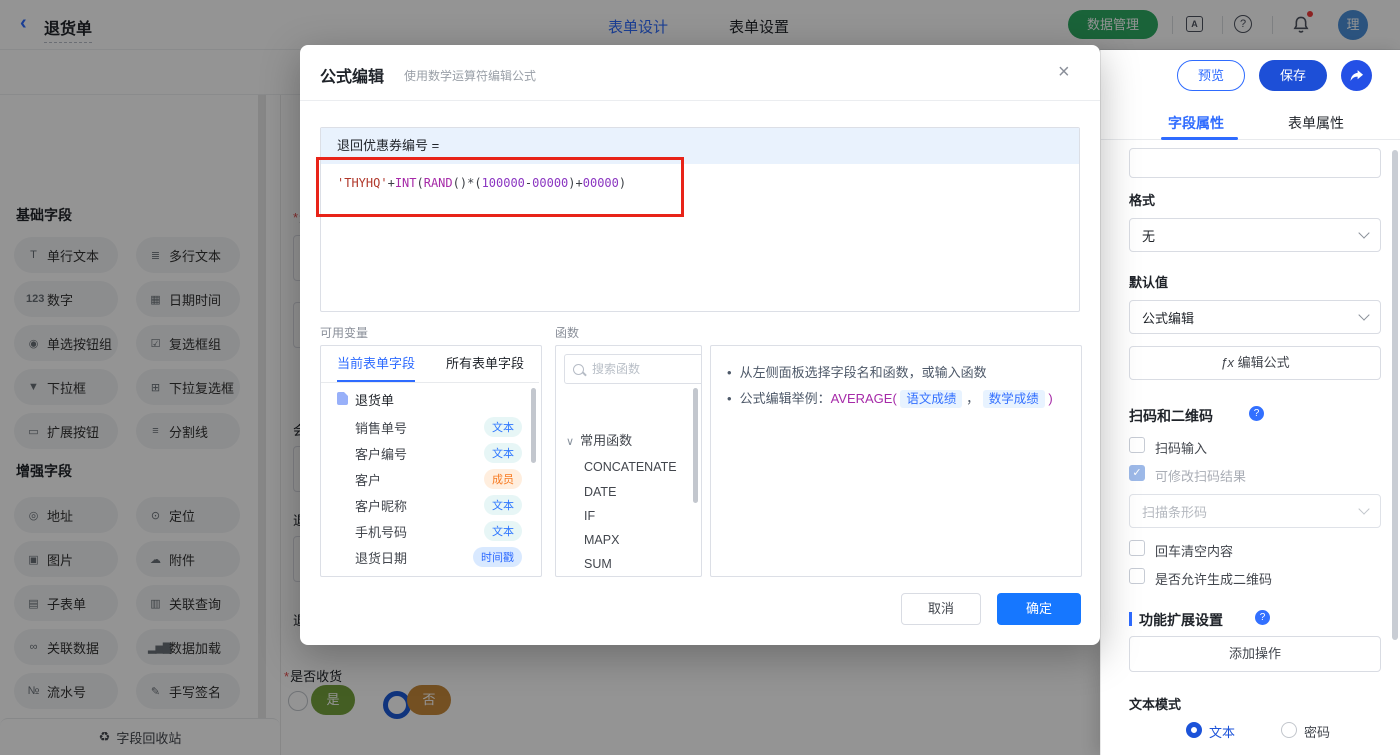  Describe the element at coordinates (1227, 362) in the screenshot. I see `fx-icon: ƒx` at that location.